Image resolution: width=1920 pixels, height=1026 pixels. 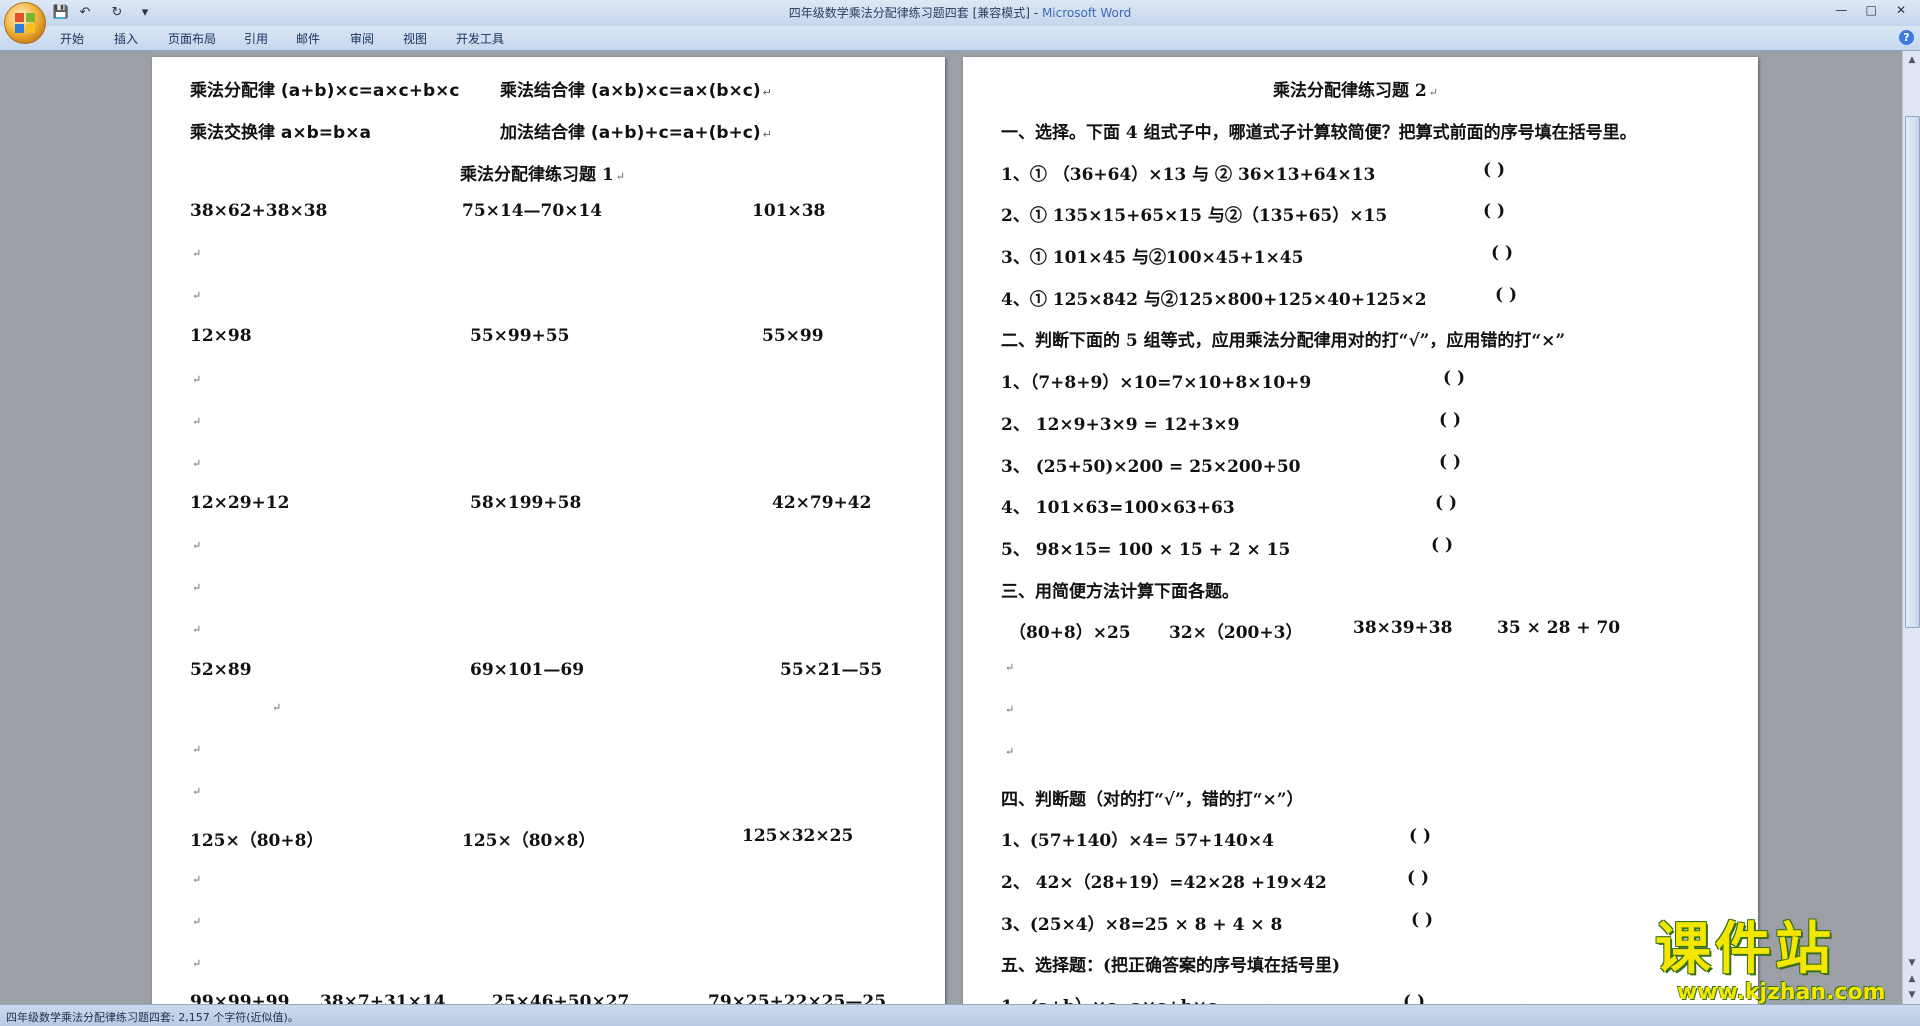 I want to click on problem: 42×79+42, so click(x=822, y=503).